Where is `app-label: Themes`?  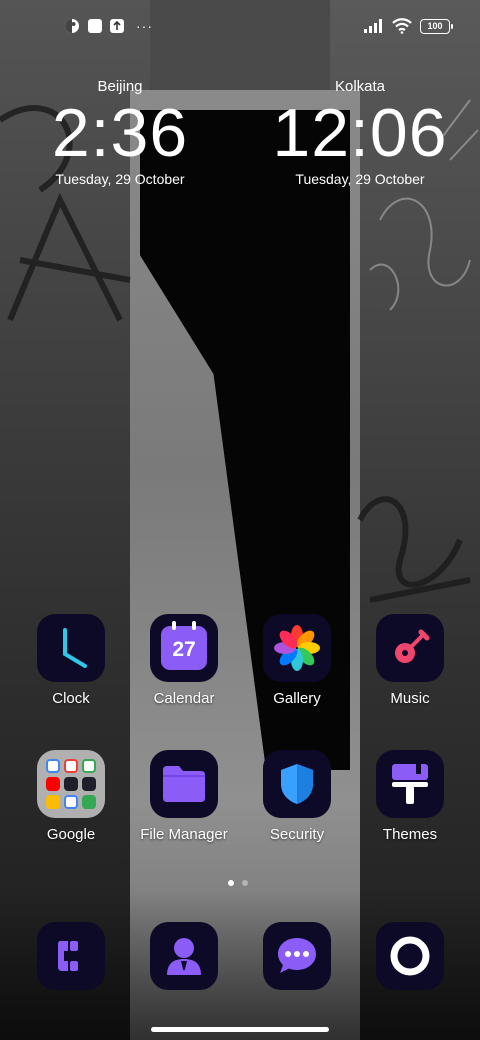 app-label: Themes is located at coordinates (410, 834).